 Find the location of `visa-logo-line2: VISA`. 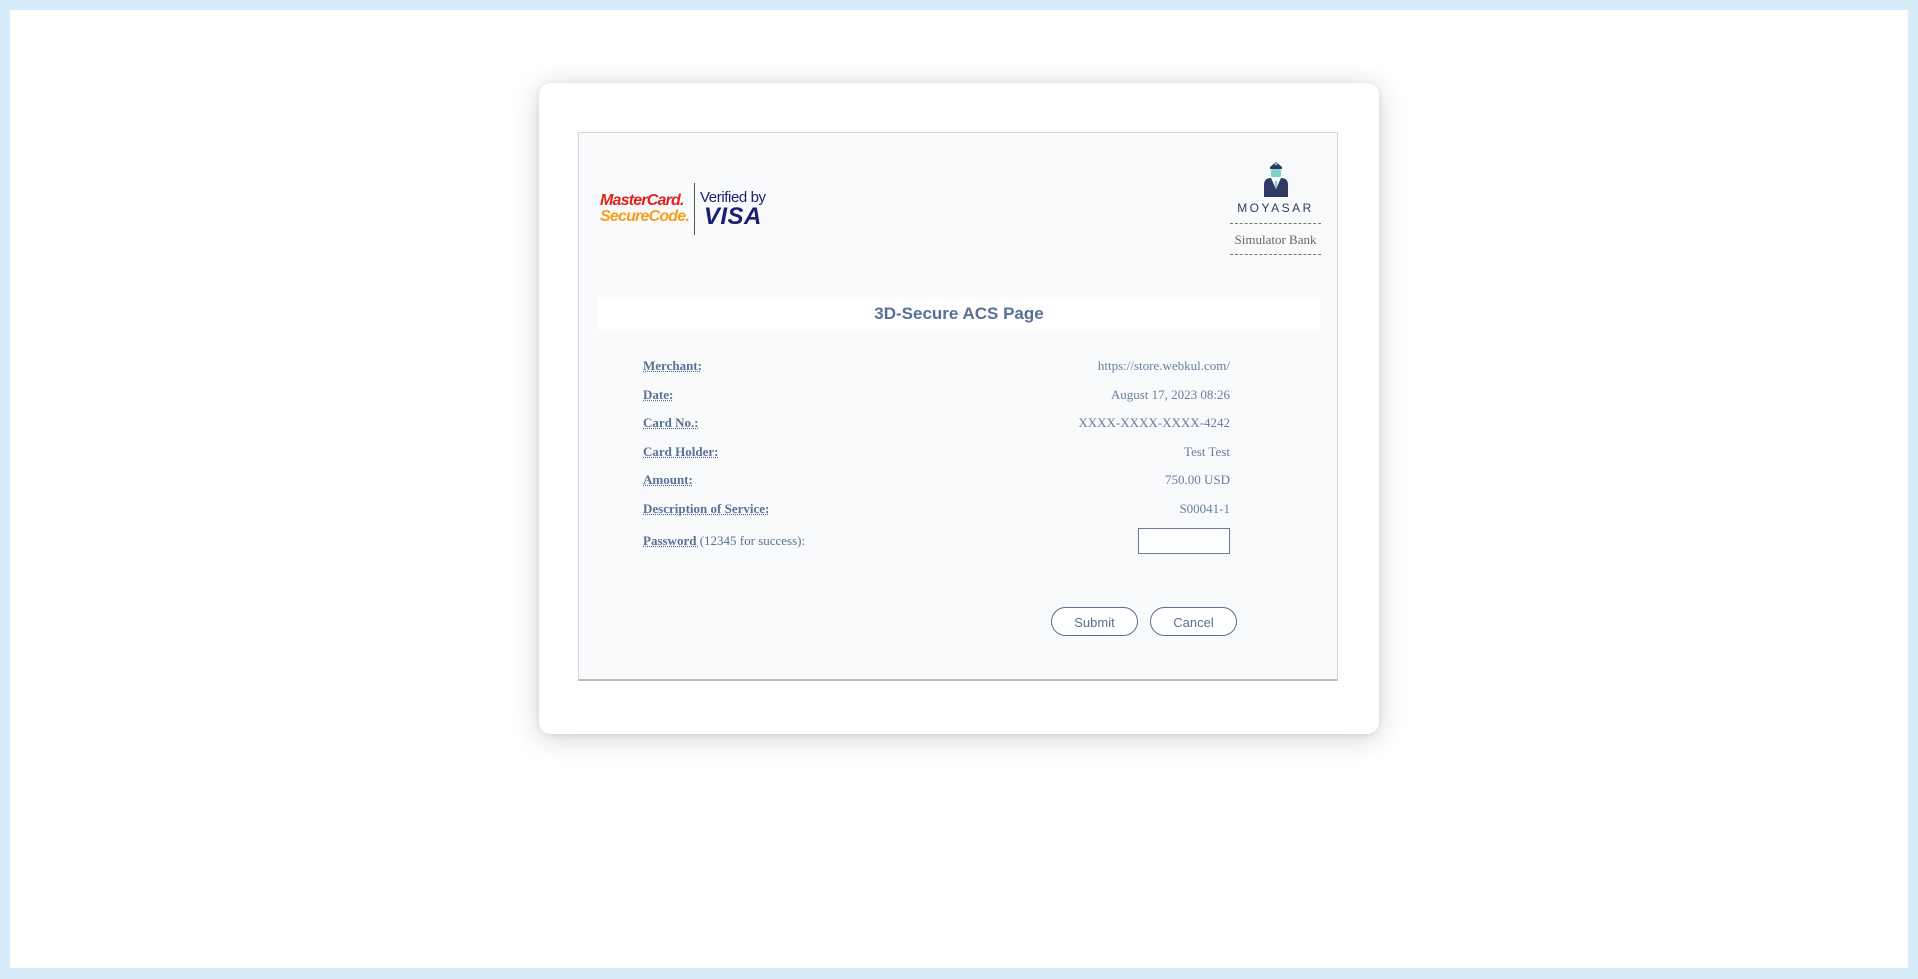

visa-logo-line2: VISA is located at coordinates (732, 216).